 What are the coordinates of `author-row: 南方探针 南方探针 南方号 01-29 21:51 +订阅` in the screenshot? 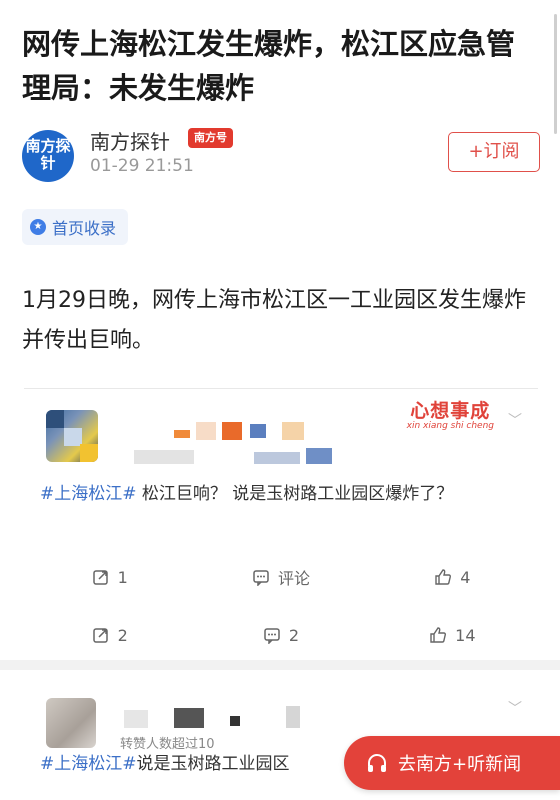 It's located at (282, 154).